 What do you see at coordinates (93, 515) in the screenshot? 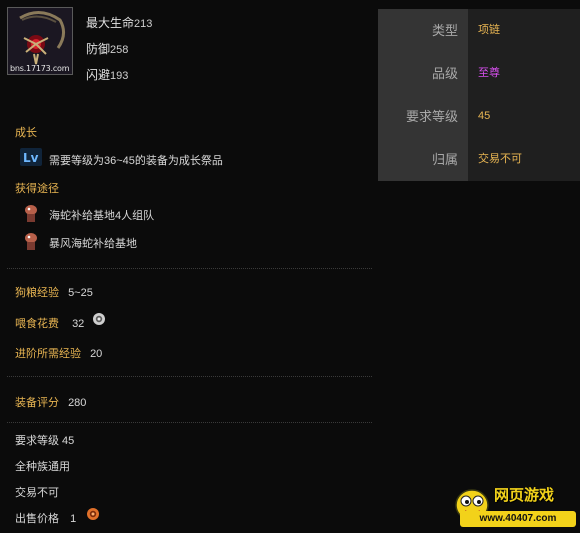
I see `copper-coin-icon` at bounding box center [93, 515].